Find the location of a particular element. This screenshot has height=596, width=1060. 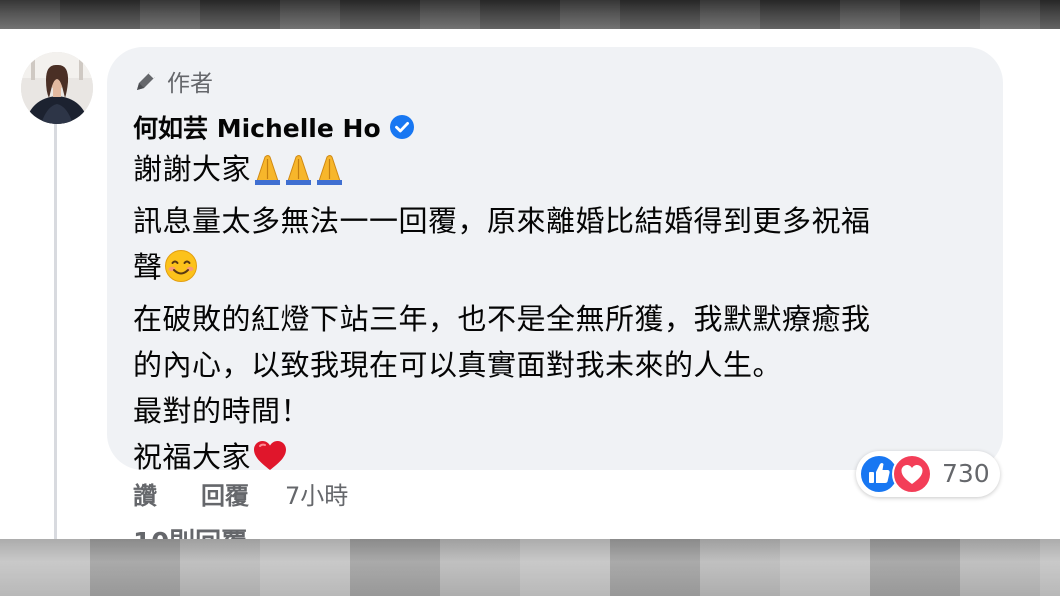

author-name: 何如芸 Michelle Ho is located at coordinates (257, 127).